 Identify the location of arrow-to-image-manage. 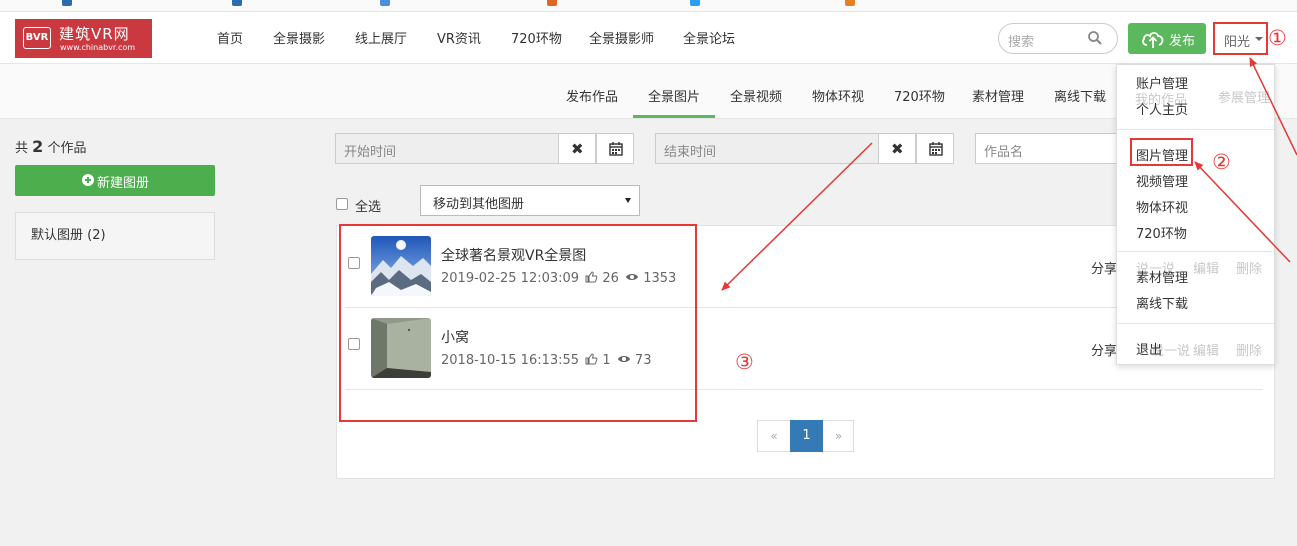
(1242, 212).